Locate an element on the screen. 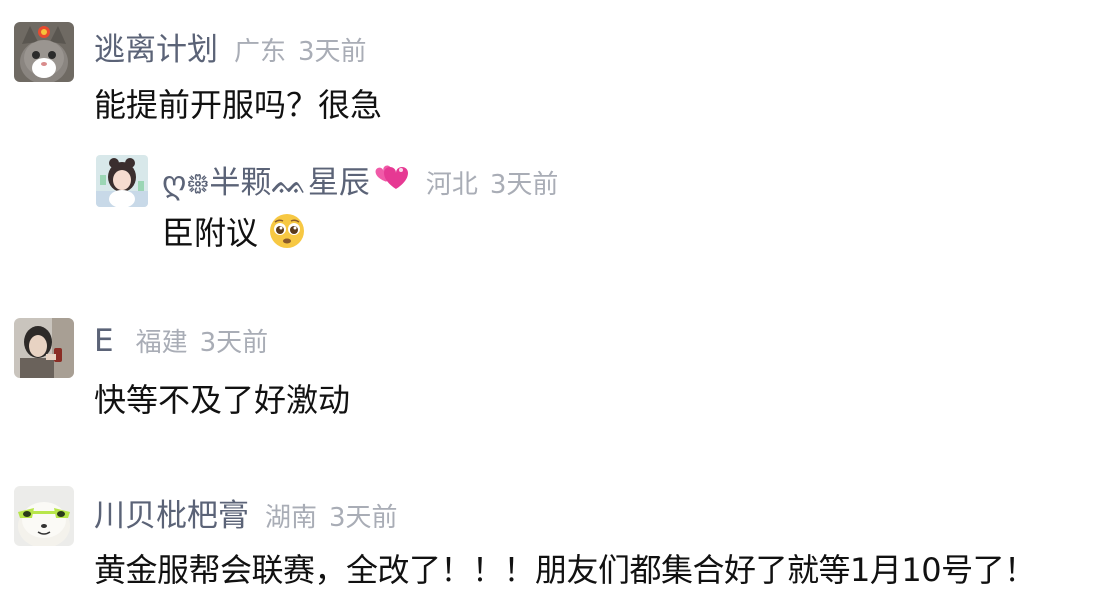 The width and height of the screenshot is (1112, 612). comment-meta: E 福建 3天前 is located at coordinates (181, 340).